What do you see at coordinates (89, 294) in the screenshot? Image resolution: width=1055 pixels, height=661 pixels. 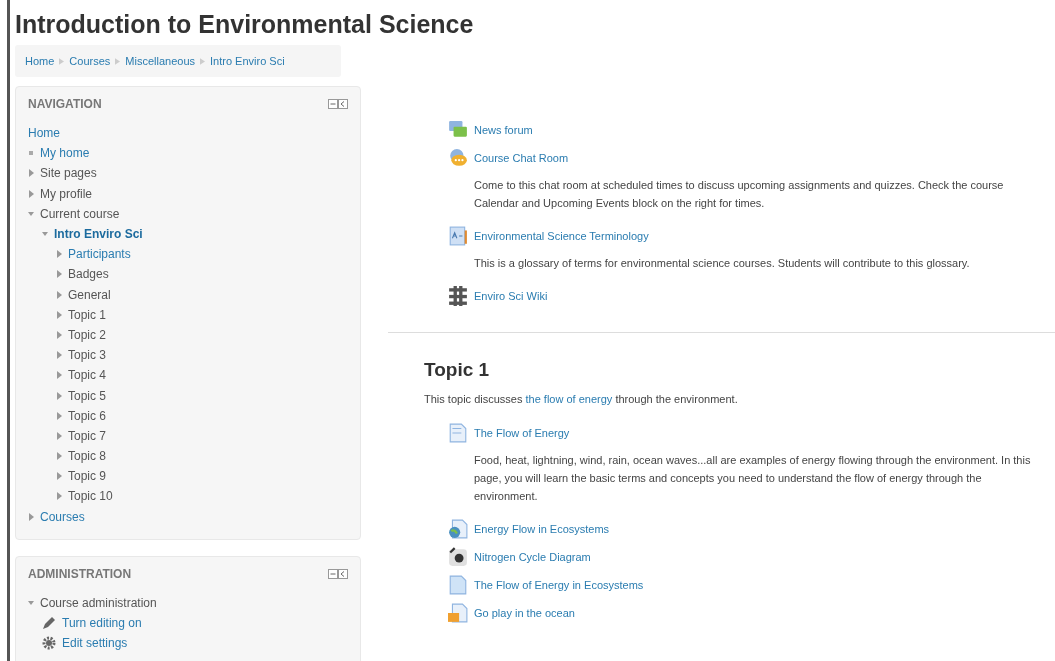 I see `nav-item: General` at bounding box center [89, 294].